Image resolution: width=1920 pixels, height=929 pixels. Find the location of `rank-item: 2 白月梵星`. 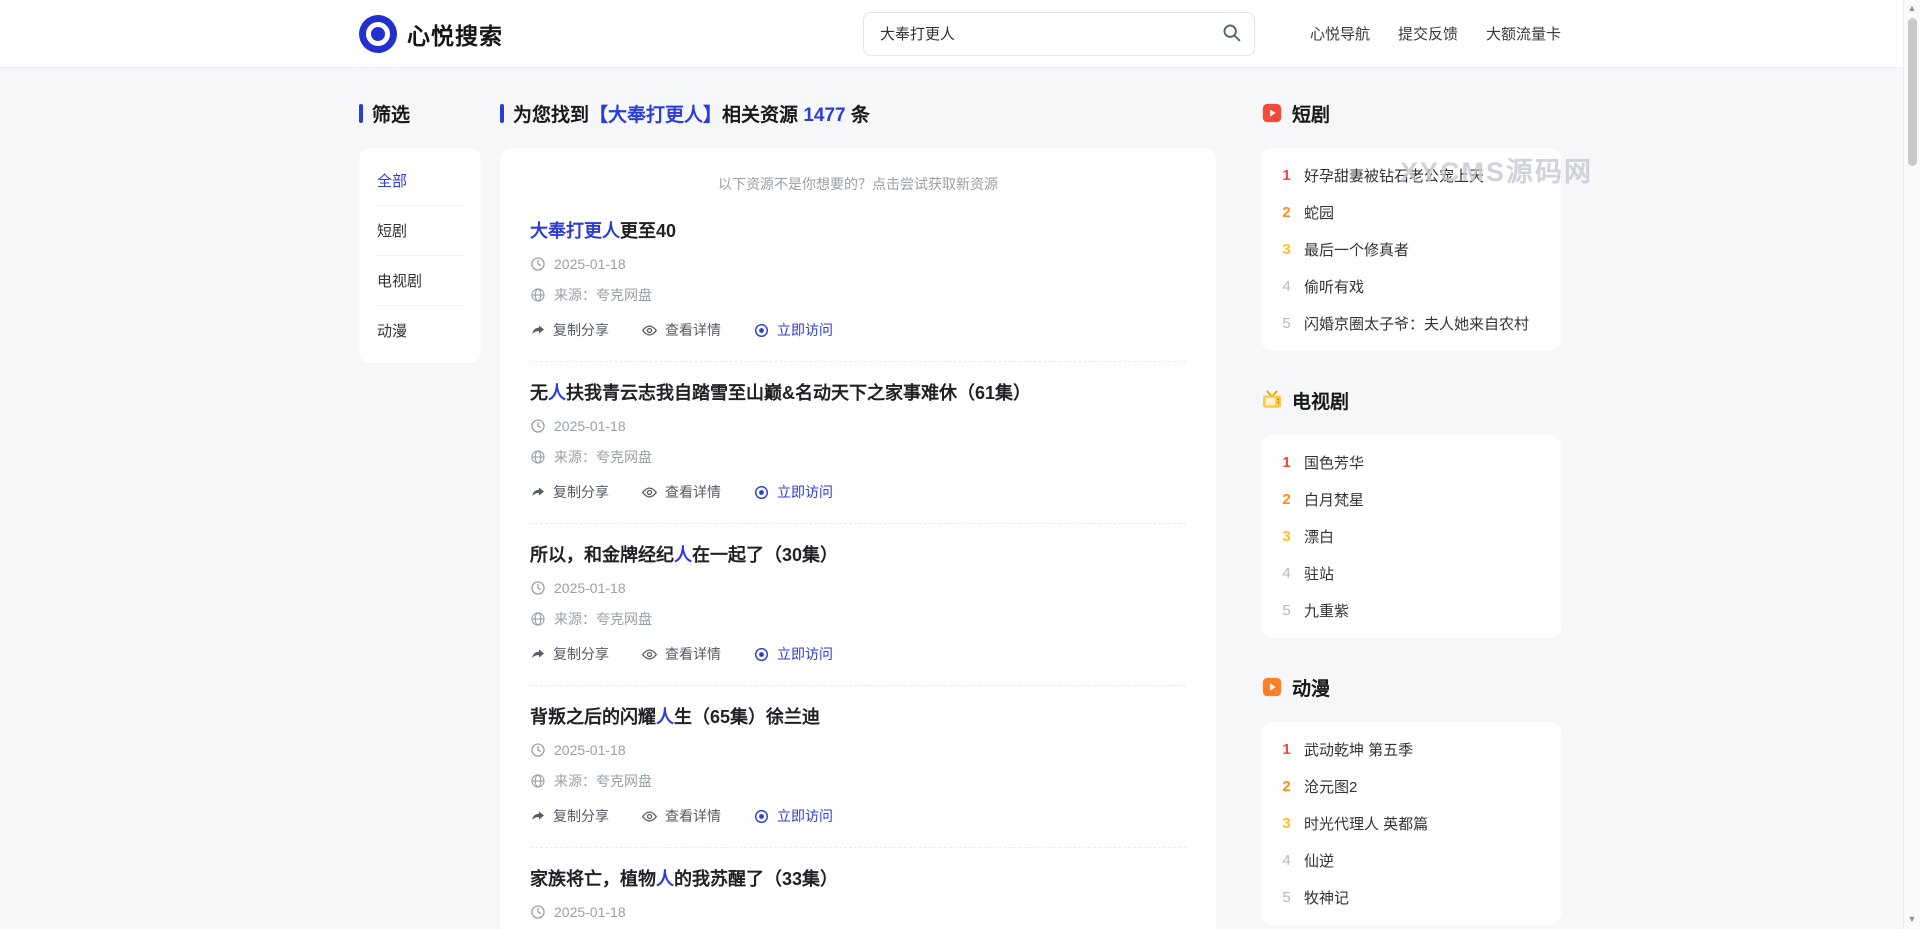

rank-item: 2 白月梵星 is located at coordinates (1411, 499).